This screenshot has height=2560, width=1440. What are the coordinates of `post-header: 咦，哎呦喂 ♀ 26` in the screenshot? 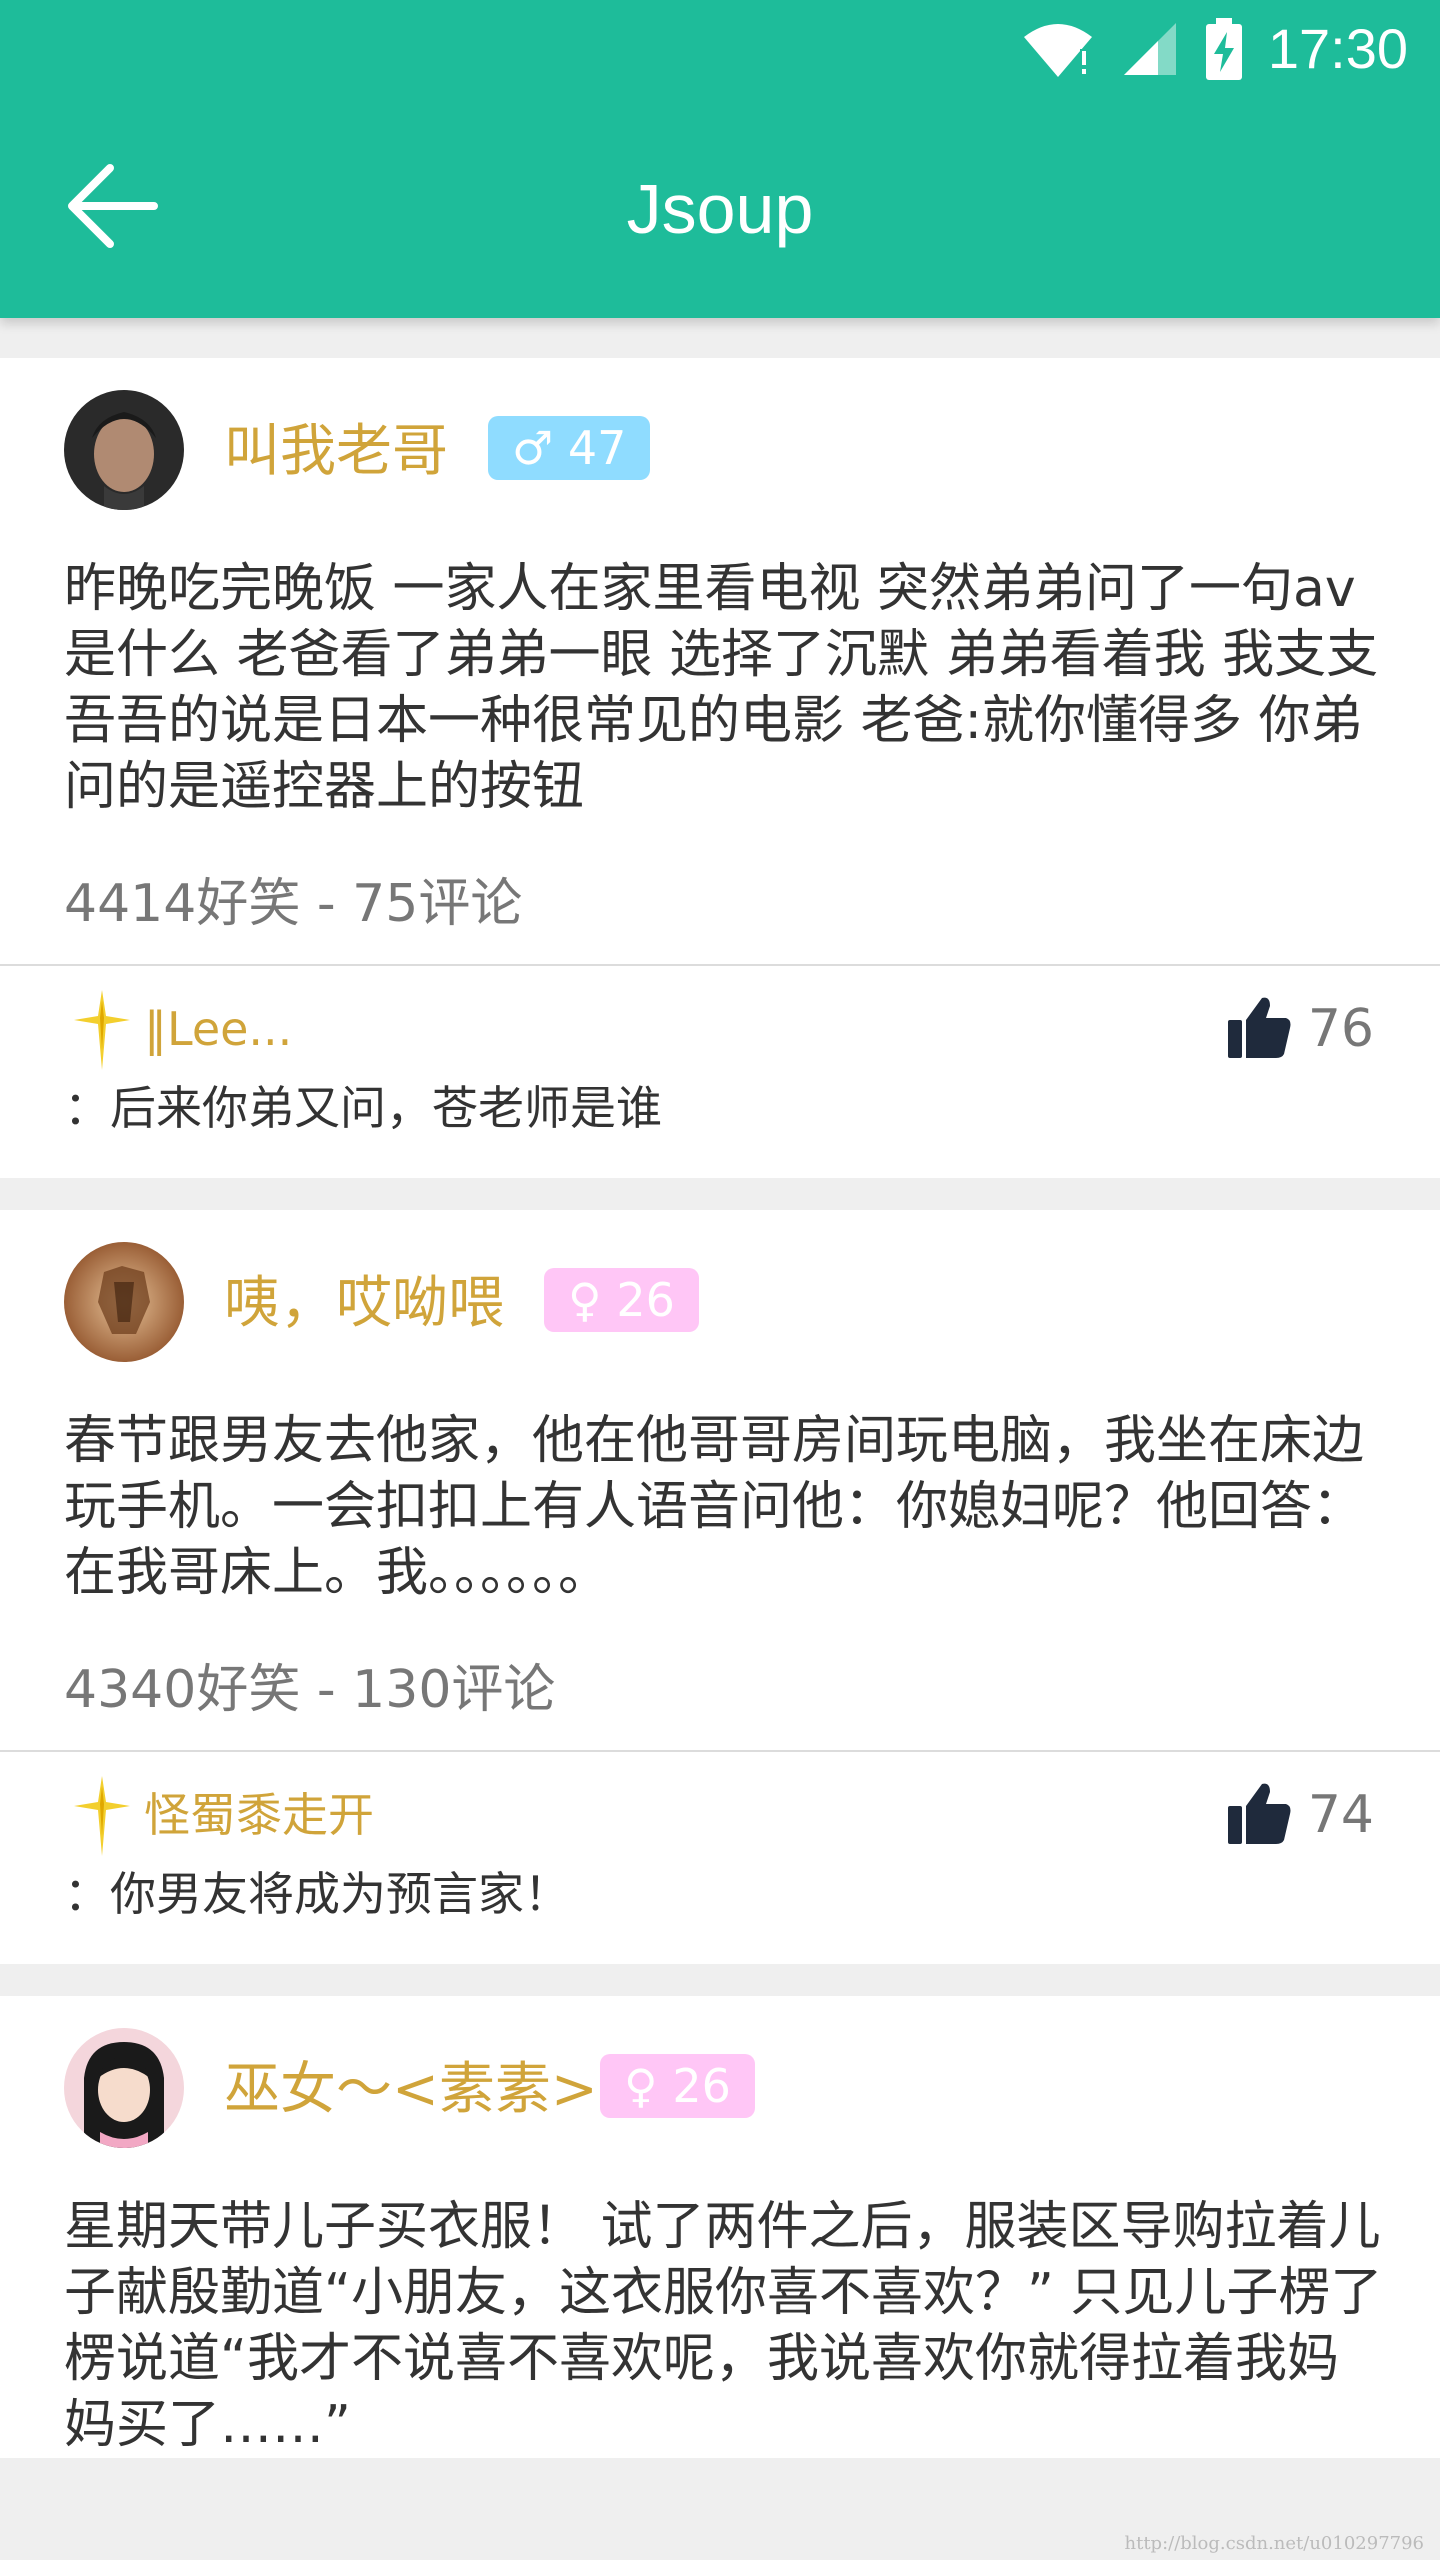 It's located at (720, 1309).